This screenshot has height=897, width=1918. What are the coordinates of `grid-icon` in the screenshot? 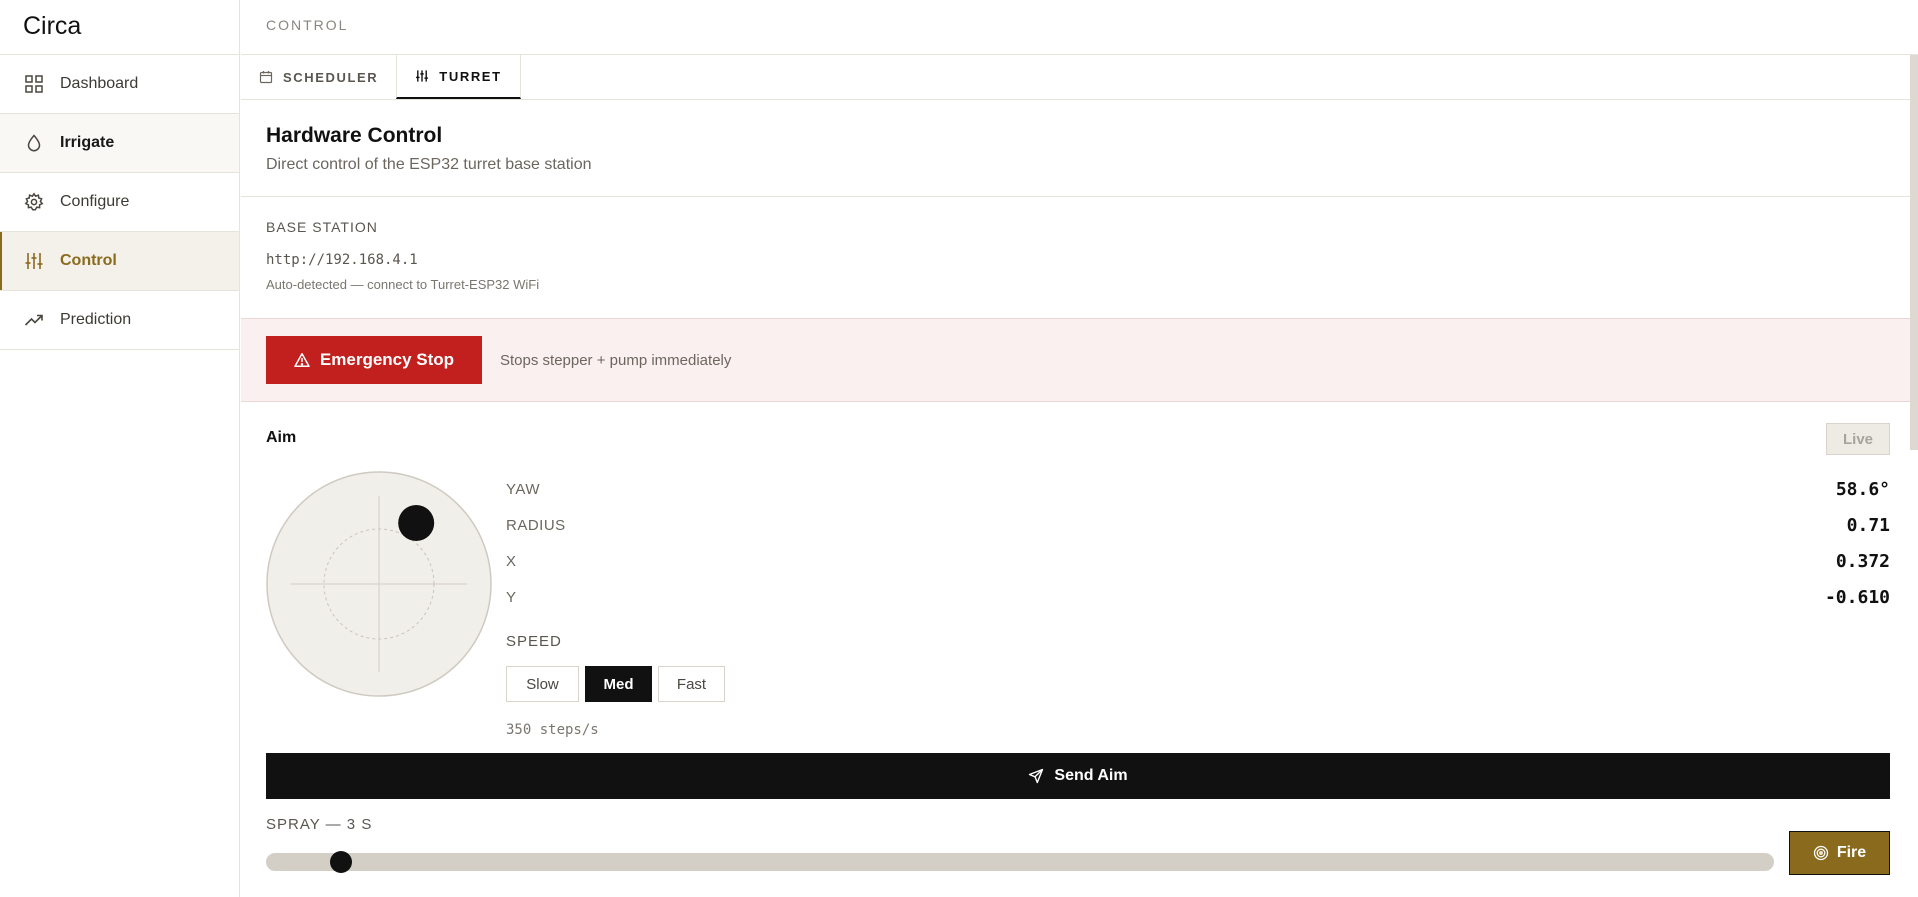 It's located at (34, 84).